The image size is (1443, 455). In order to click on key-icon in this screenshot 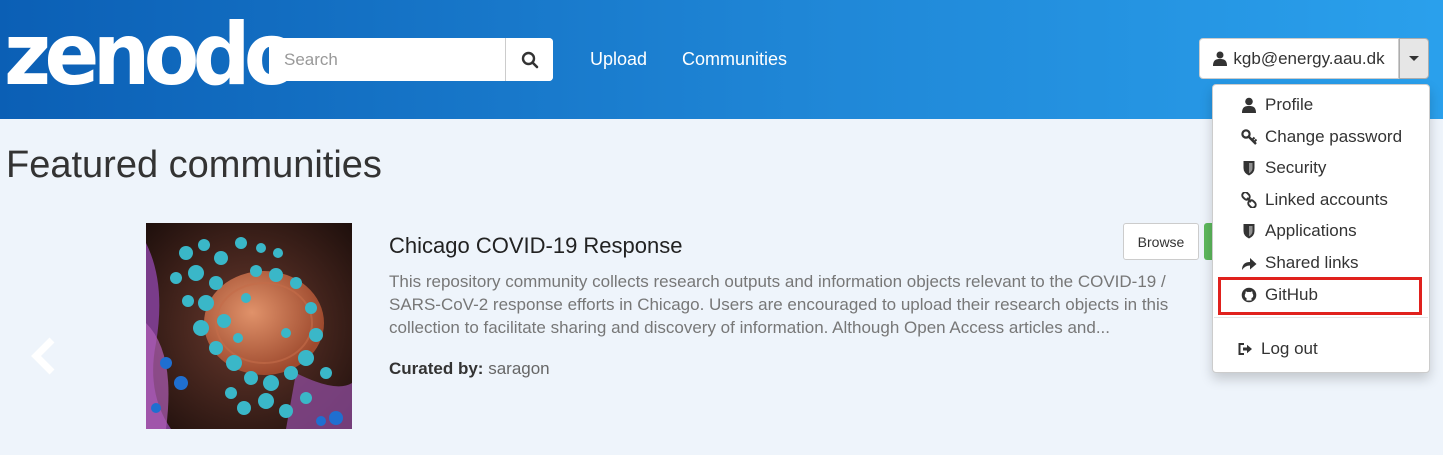, I will do `click(1249, 137)`.